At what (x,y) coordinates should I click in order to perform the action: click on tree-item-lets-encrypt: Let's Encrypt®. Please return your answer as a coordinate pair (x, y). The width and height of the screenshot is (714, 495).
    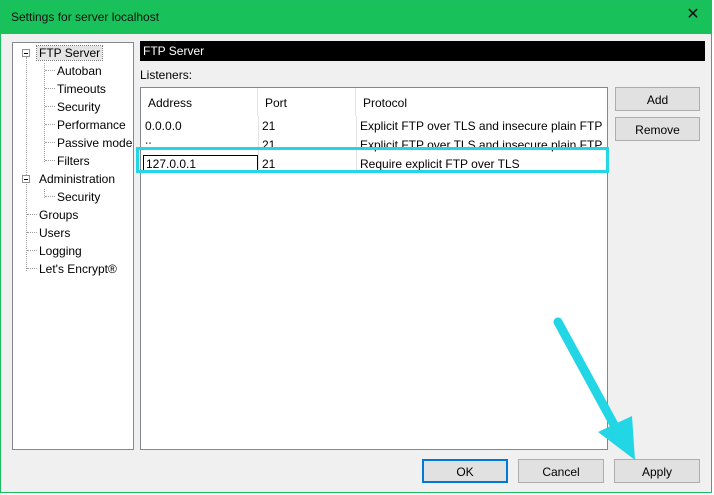
    Looking at the image, I should click on (78, 269).